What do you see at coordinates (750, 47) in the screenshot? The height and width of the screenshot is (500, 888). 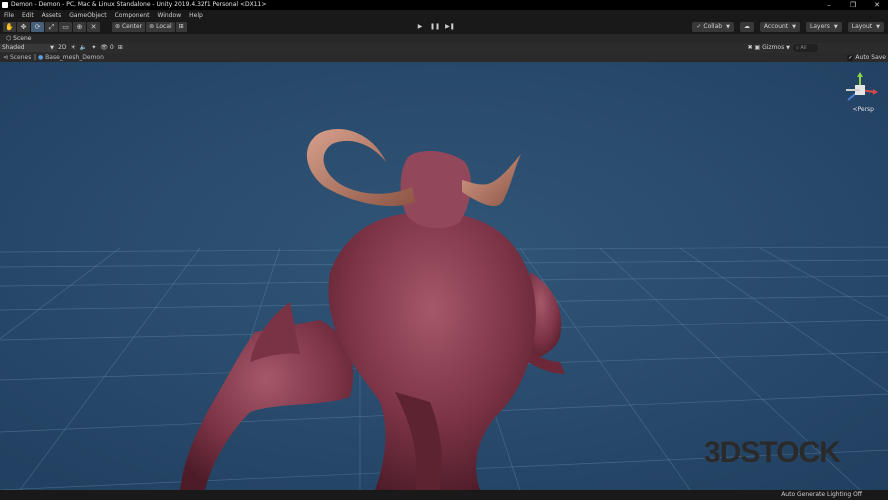 I see `tools-icon: ✖` at bounding box center [750, 47].